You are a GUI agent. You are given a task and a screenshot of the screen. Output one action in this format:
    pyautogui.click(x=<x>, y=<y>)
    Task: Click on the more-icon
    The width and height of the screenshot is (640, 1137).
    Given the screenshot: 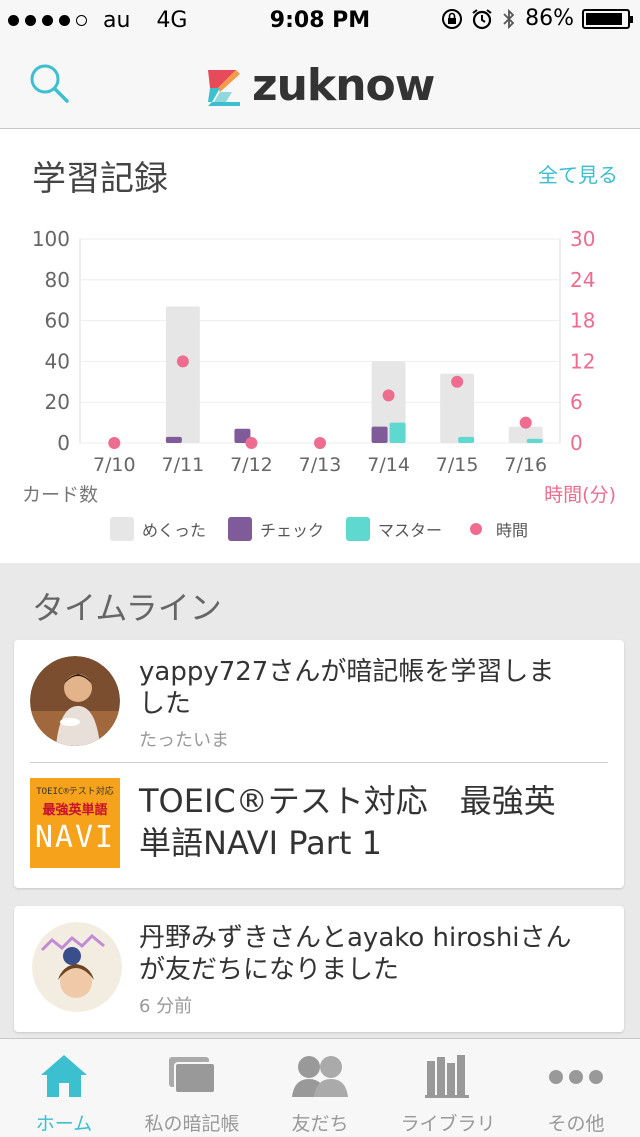 What is the action you would take?
    pyautogui.click(x=576, y=1077)
    